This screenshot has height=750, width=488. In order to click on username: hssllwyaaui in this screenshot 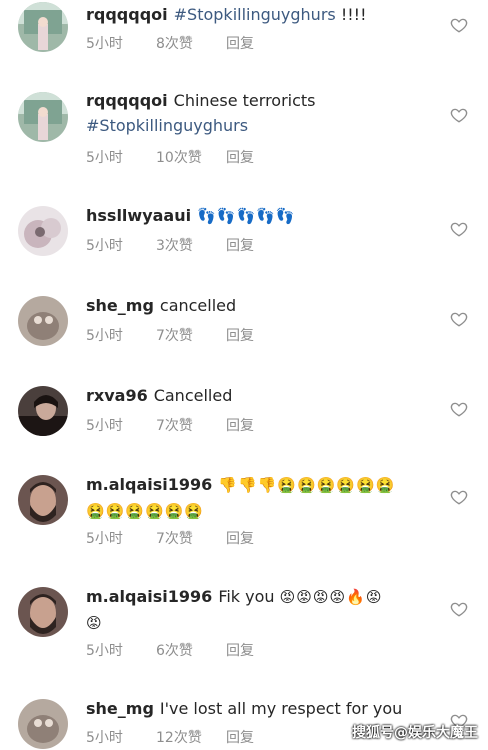, I will do `click(138, 215)`.